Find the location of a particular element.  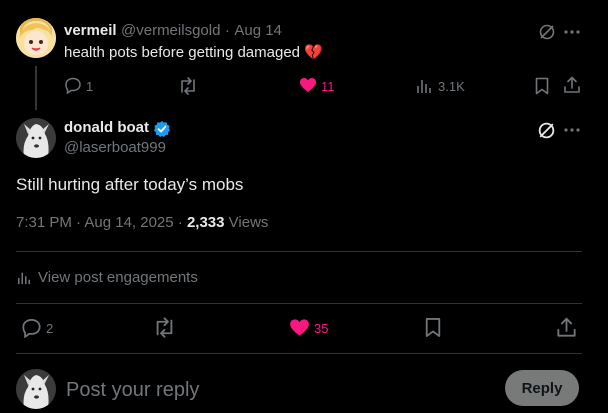

composer-avatar is located at coordinates (36, 389).